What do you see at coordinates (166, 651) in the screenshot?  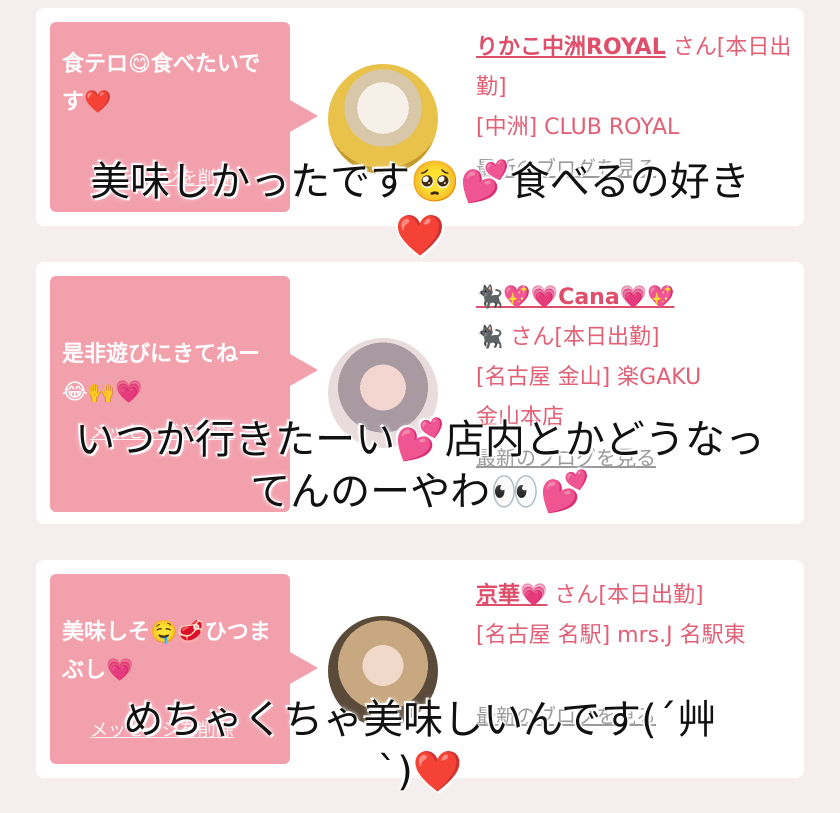 I see `message-text: 美味しそ🤤🥩ひつまぶし💗` at bounding box center [166, 651].